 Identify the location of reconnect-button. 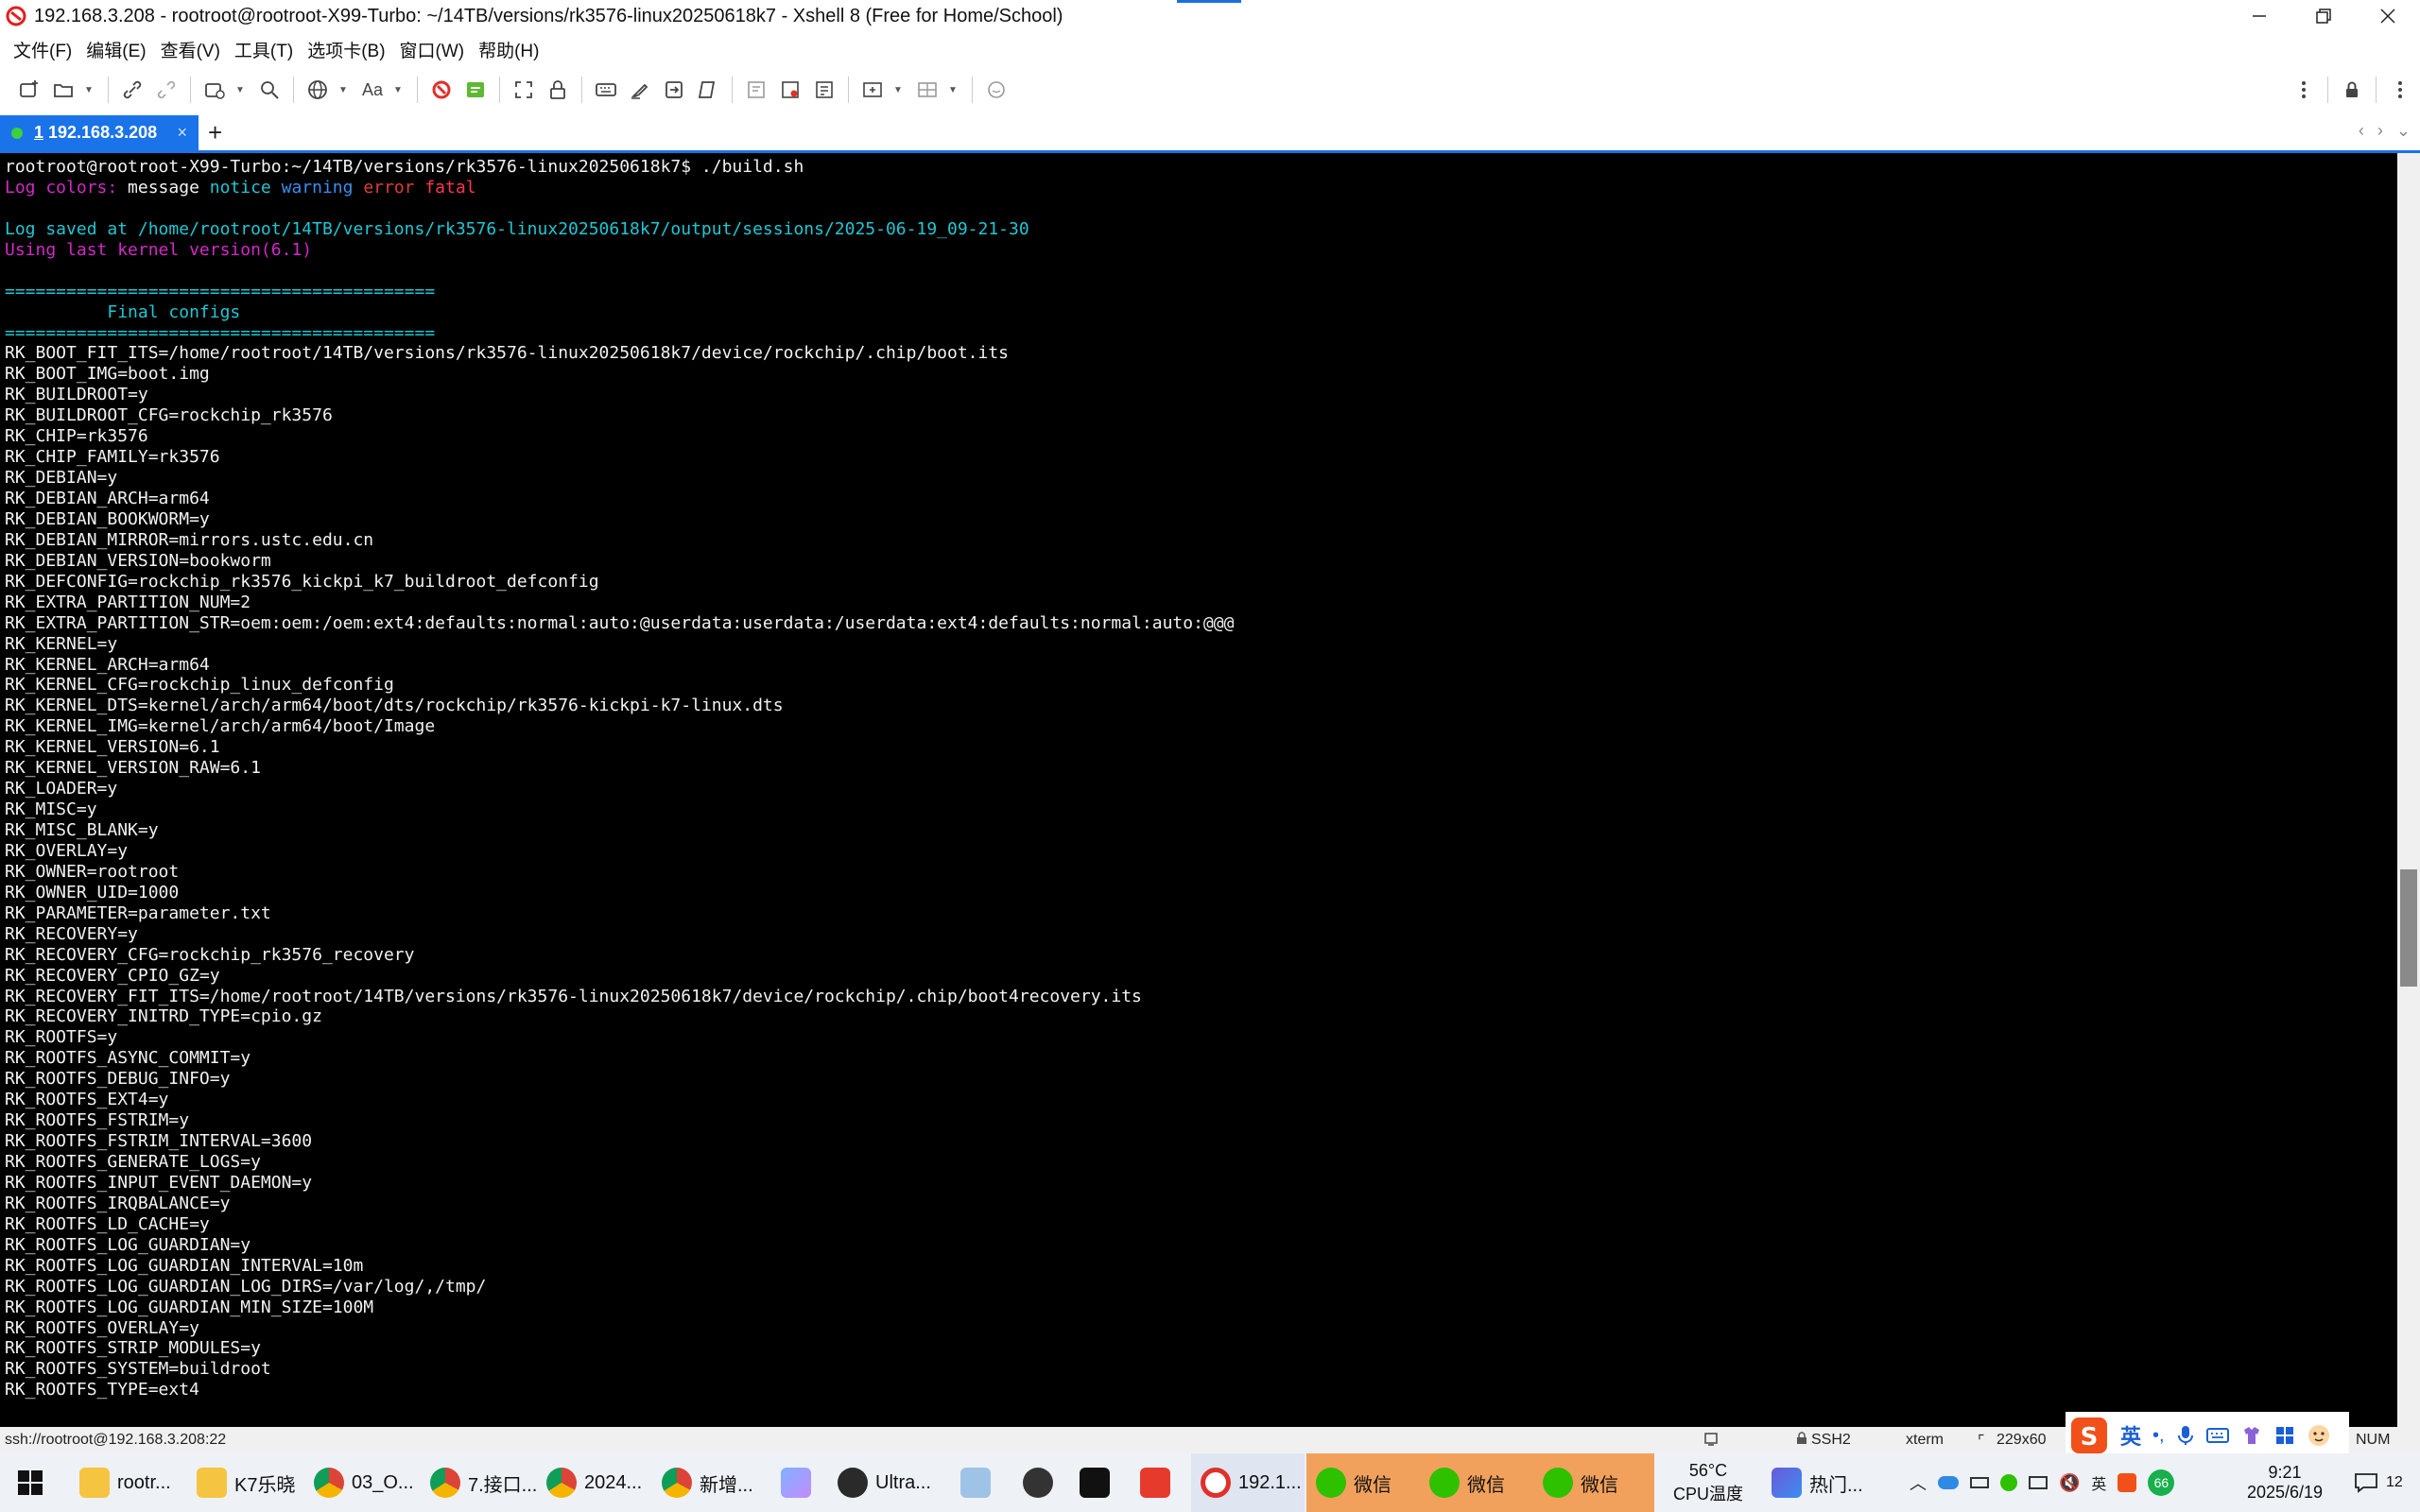
(214, 90).